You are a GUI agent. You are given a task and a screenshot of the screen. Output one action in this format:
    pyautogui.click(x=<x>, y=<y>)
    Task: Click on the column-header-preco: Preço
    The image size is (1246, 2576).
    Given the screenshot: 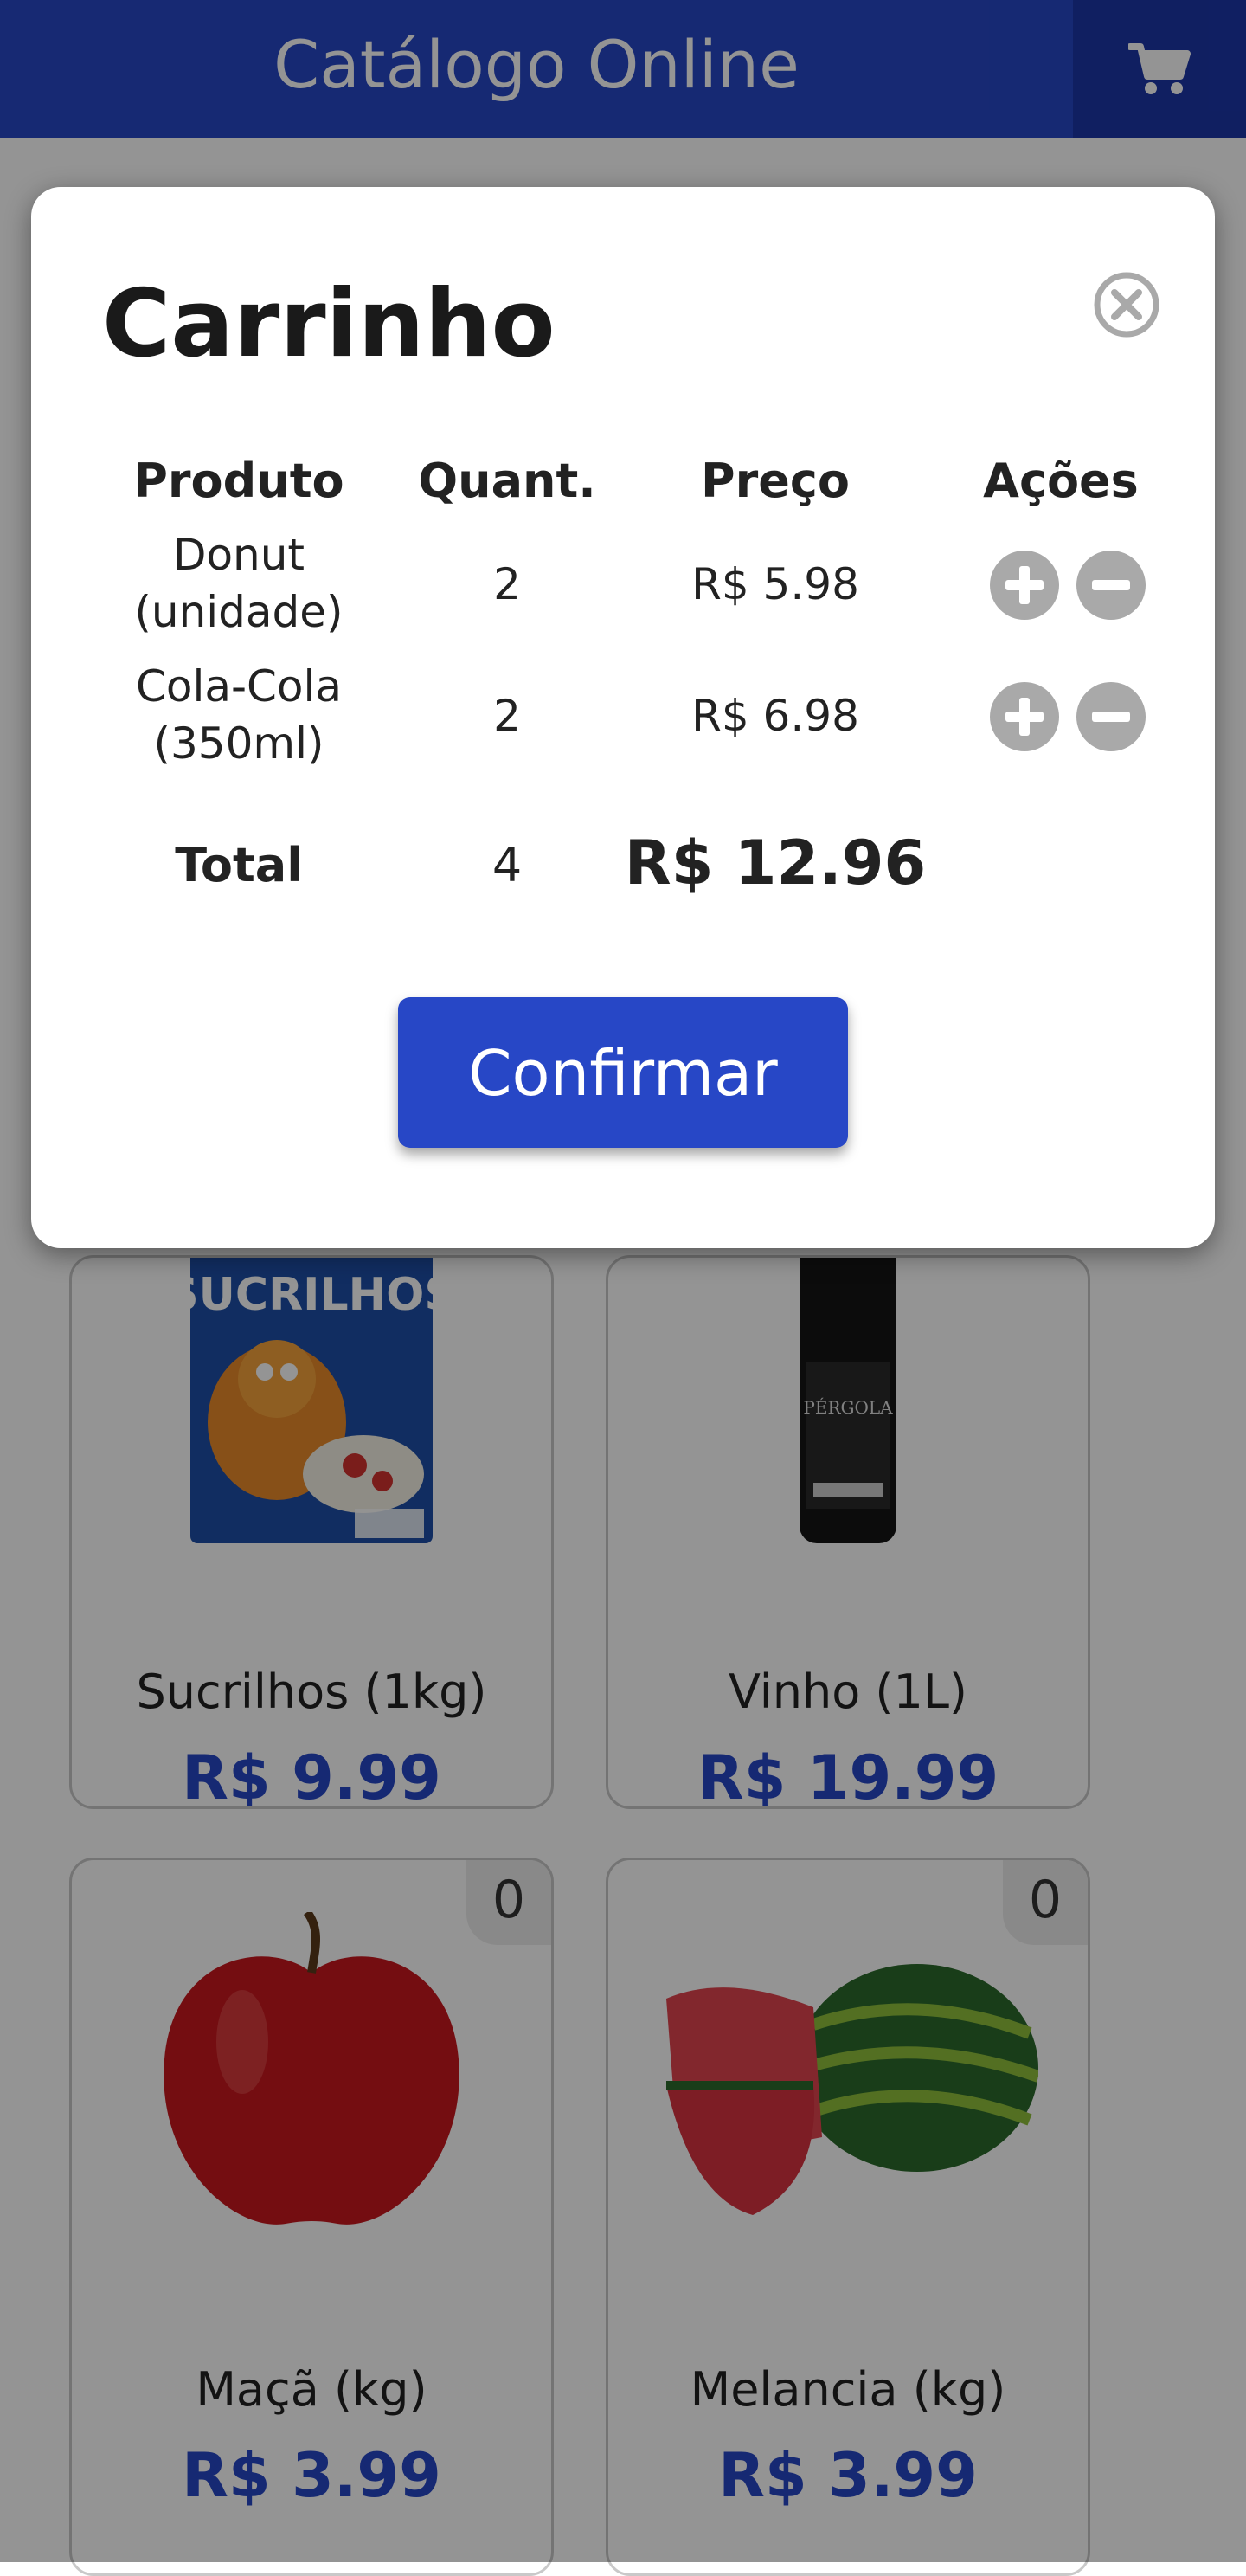 What is the action you would take?
    pyautogui.click(x=775, y=481)
    